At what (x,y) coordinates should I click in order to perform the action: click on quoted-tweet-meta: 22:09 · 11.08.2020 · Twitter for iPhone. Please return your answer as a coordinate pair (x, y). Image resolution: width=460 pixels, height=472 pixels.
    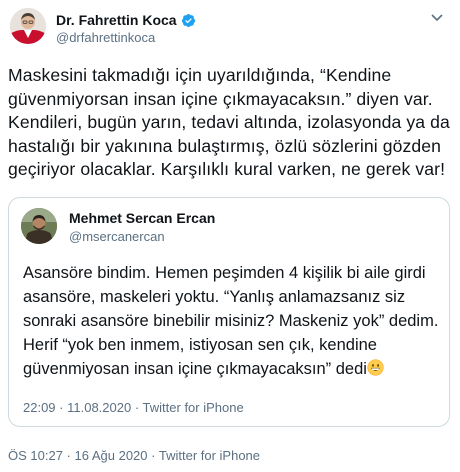
    Looking at the image, I should click on (133, 407).